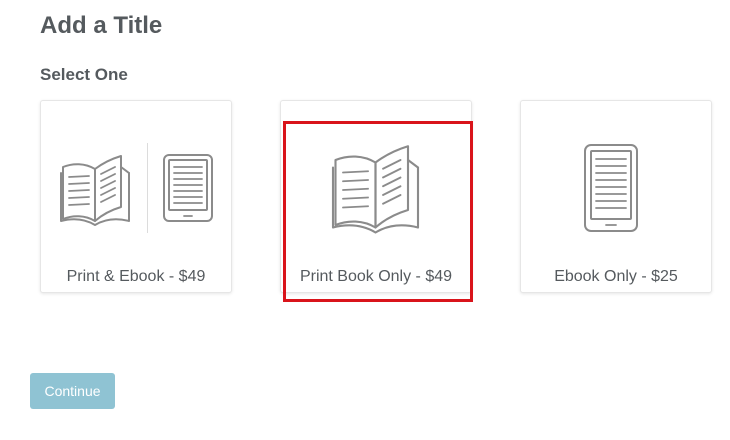 The width and height of the screenshot is (730, 440). I want to click on option-label-ebook-only: Ebook Only - $25, so click(616, 276).